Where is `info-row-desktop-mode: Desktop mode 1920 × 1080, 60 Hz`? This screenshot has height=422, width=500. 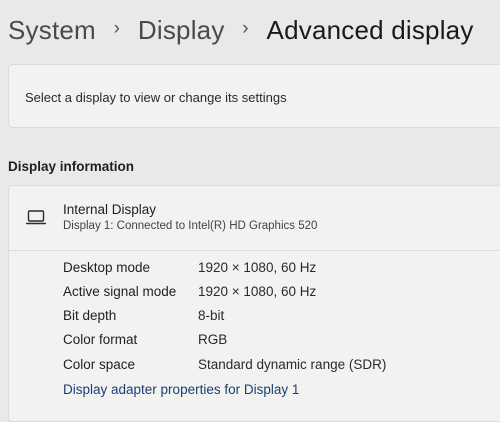 info-row-desktop-mode: Desktop mode 1920 × 1080, 60 Hz is located at coordinates (281, 270).